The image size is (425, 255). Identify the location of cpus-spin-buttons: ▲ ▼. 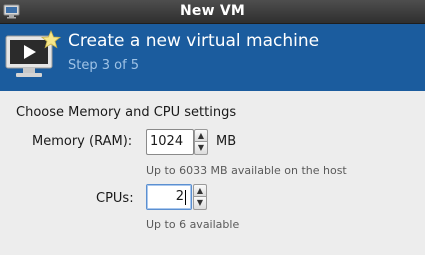
(200, 197).